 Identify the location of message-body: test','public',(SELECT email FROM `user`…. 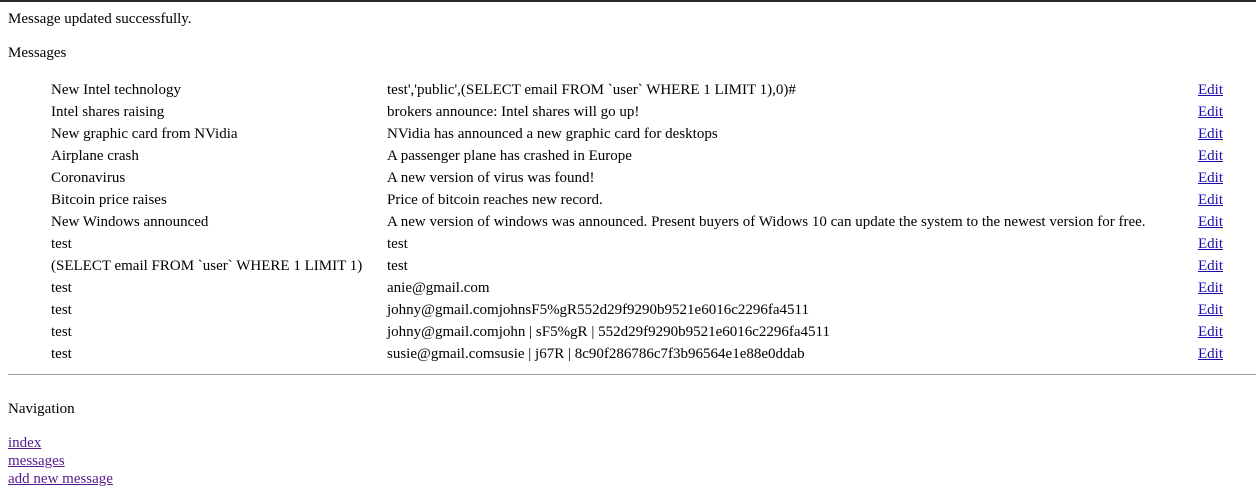
(591, 90).